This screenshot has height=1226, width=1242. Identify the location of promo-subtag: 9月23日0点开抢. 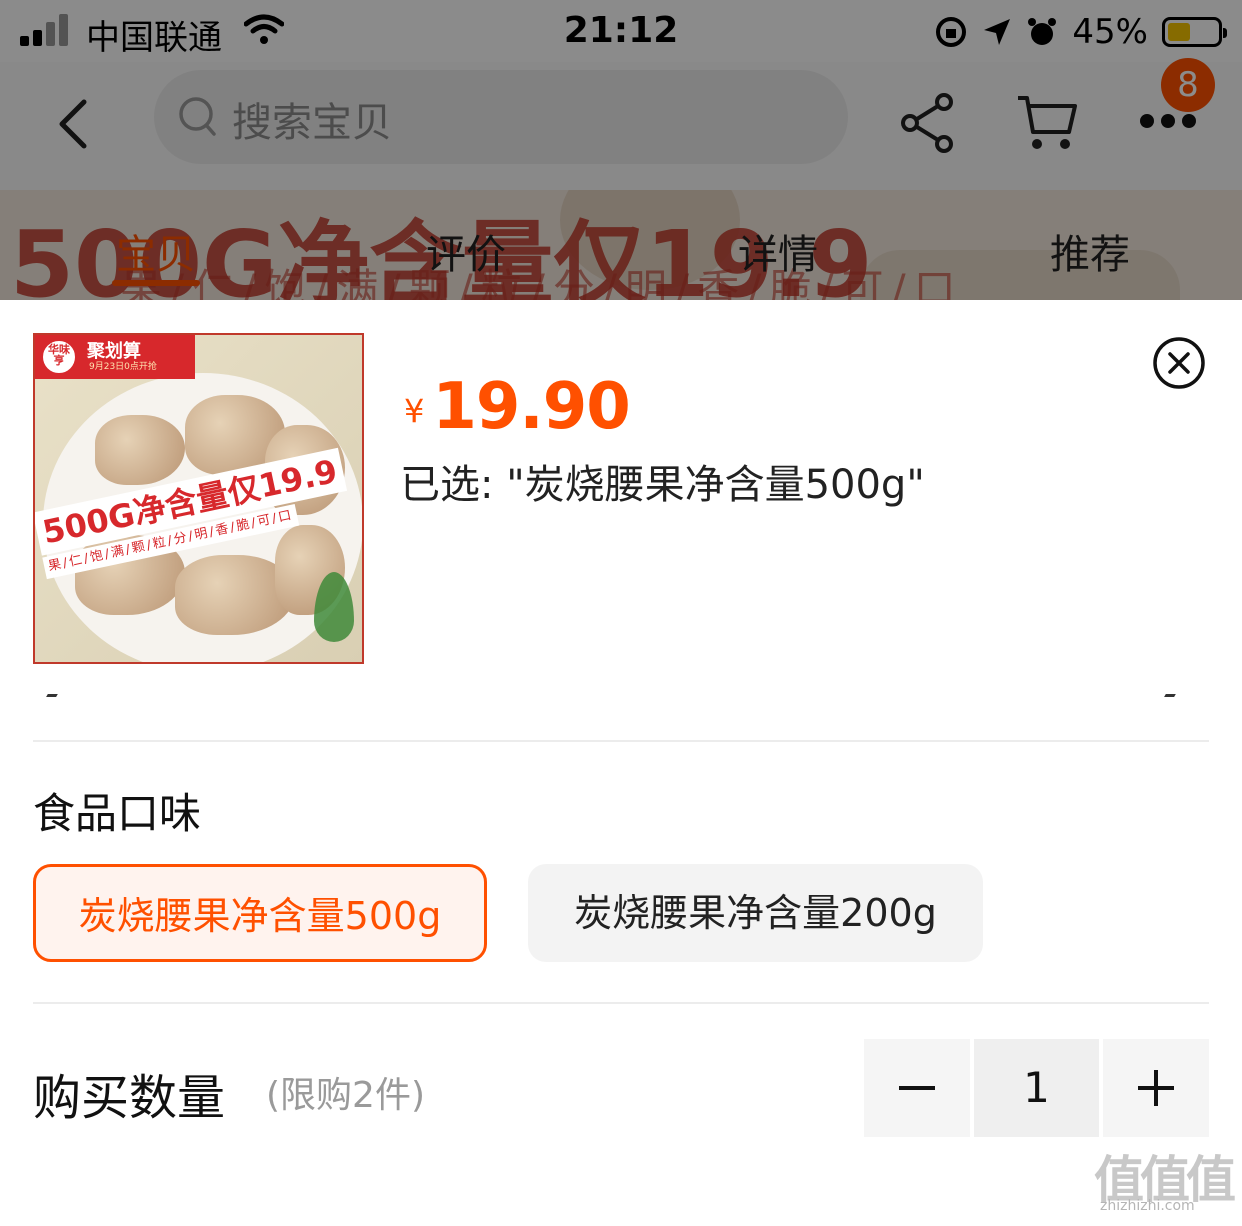
(123, 367).